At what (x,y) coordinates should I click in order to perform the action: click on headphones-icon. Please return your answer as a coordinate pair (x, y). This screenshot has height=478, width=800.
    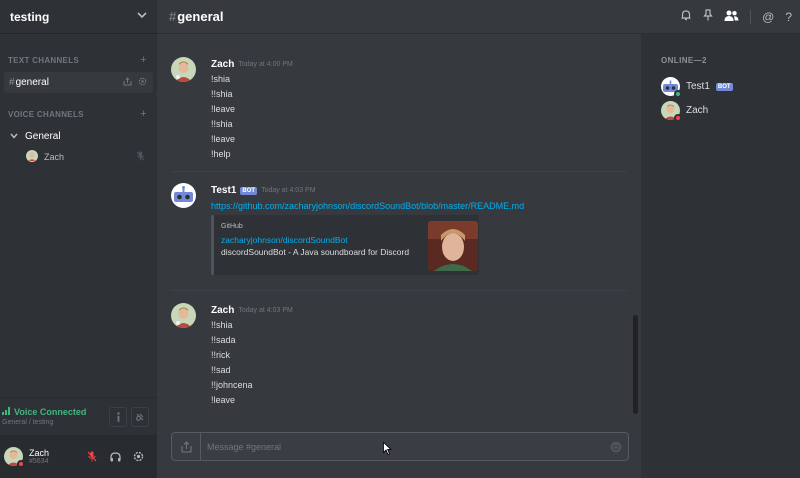
    Looking at the image, I should click on (115, 457).